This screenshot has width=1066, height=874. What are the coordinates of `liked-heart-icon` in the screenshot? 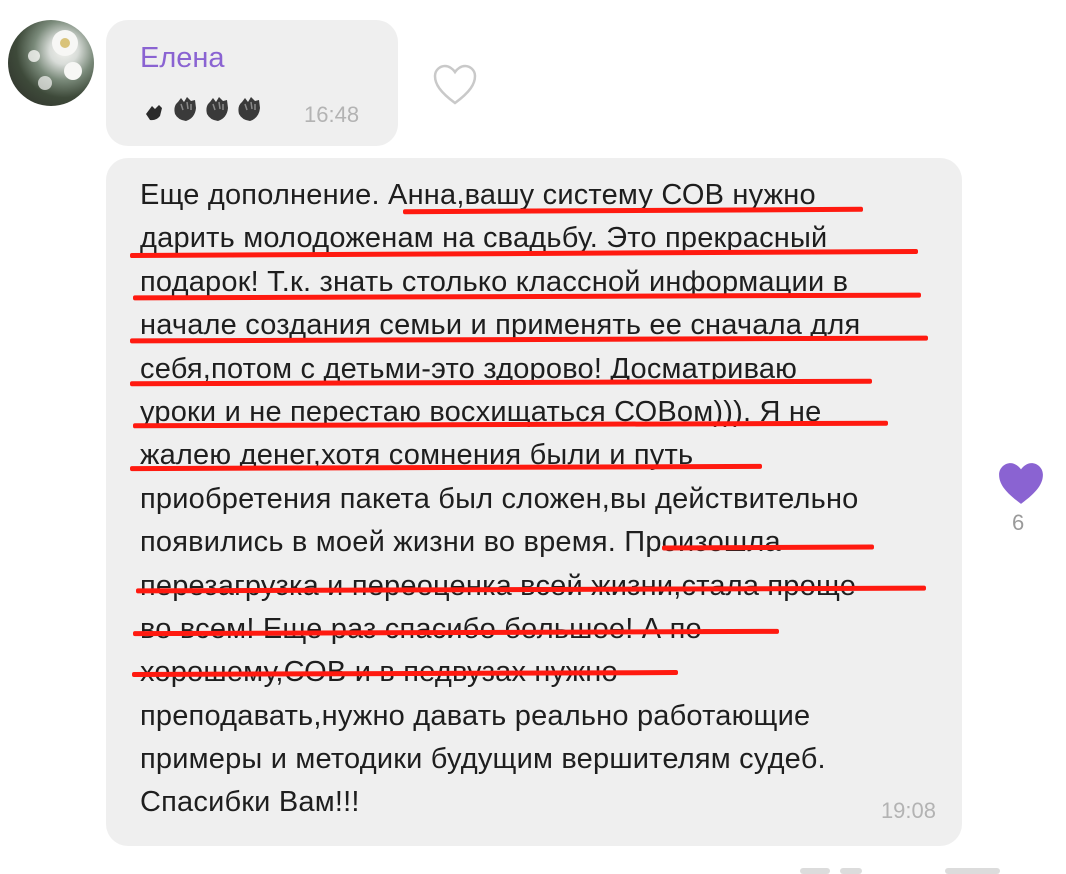 It's located at (1021, 484).